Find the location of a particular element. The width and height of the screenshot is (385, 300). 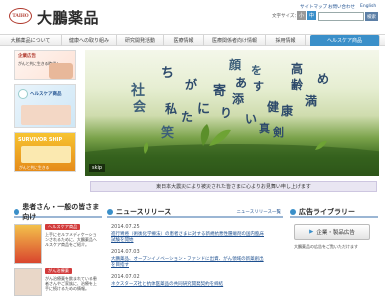

ad3-photo is located at coordinates (46, 154).